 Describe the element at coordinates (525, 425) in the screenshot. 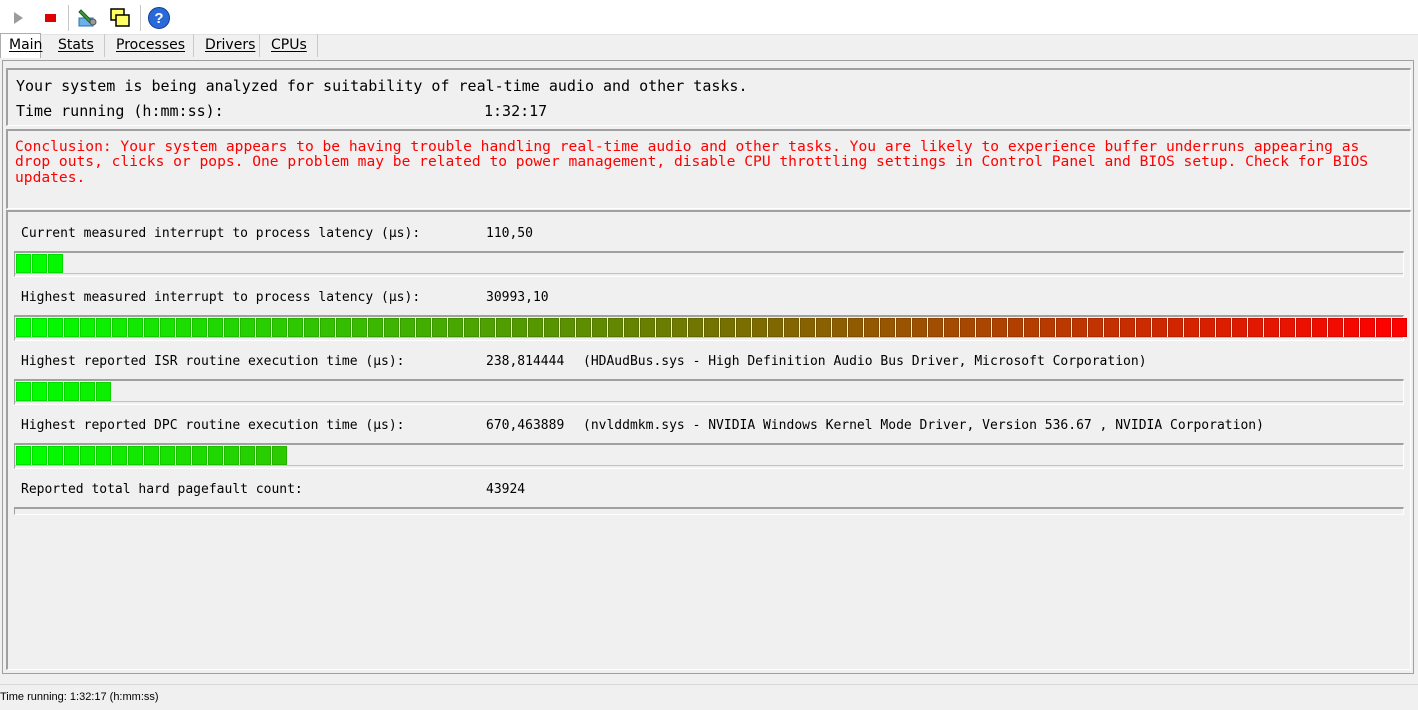

I see `dpc-time-value: 670,463889` at that location.